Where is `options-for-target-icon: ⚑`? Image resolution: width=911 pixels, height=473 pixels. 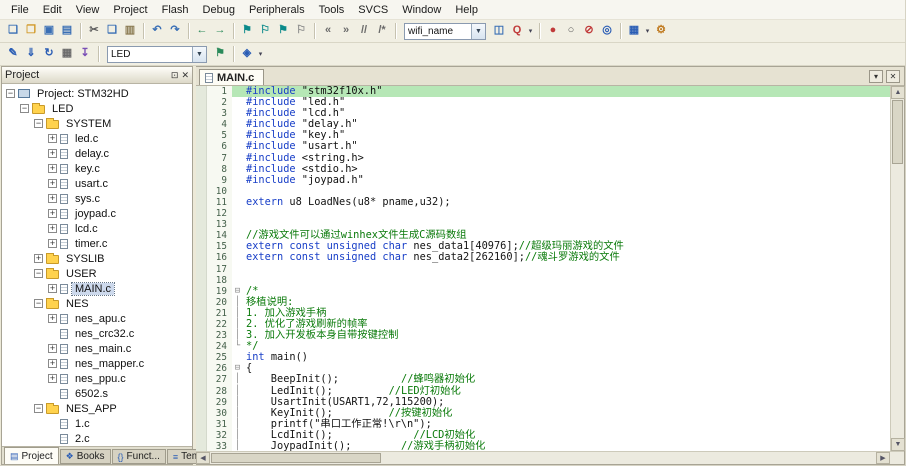 options-for-target-icon: ⚑ is located at coordinates (220, 54).